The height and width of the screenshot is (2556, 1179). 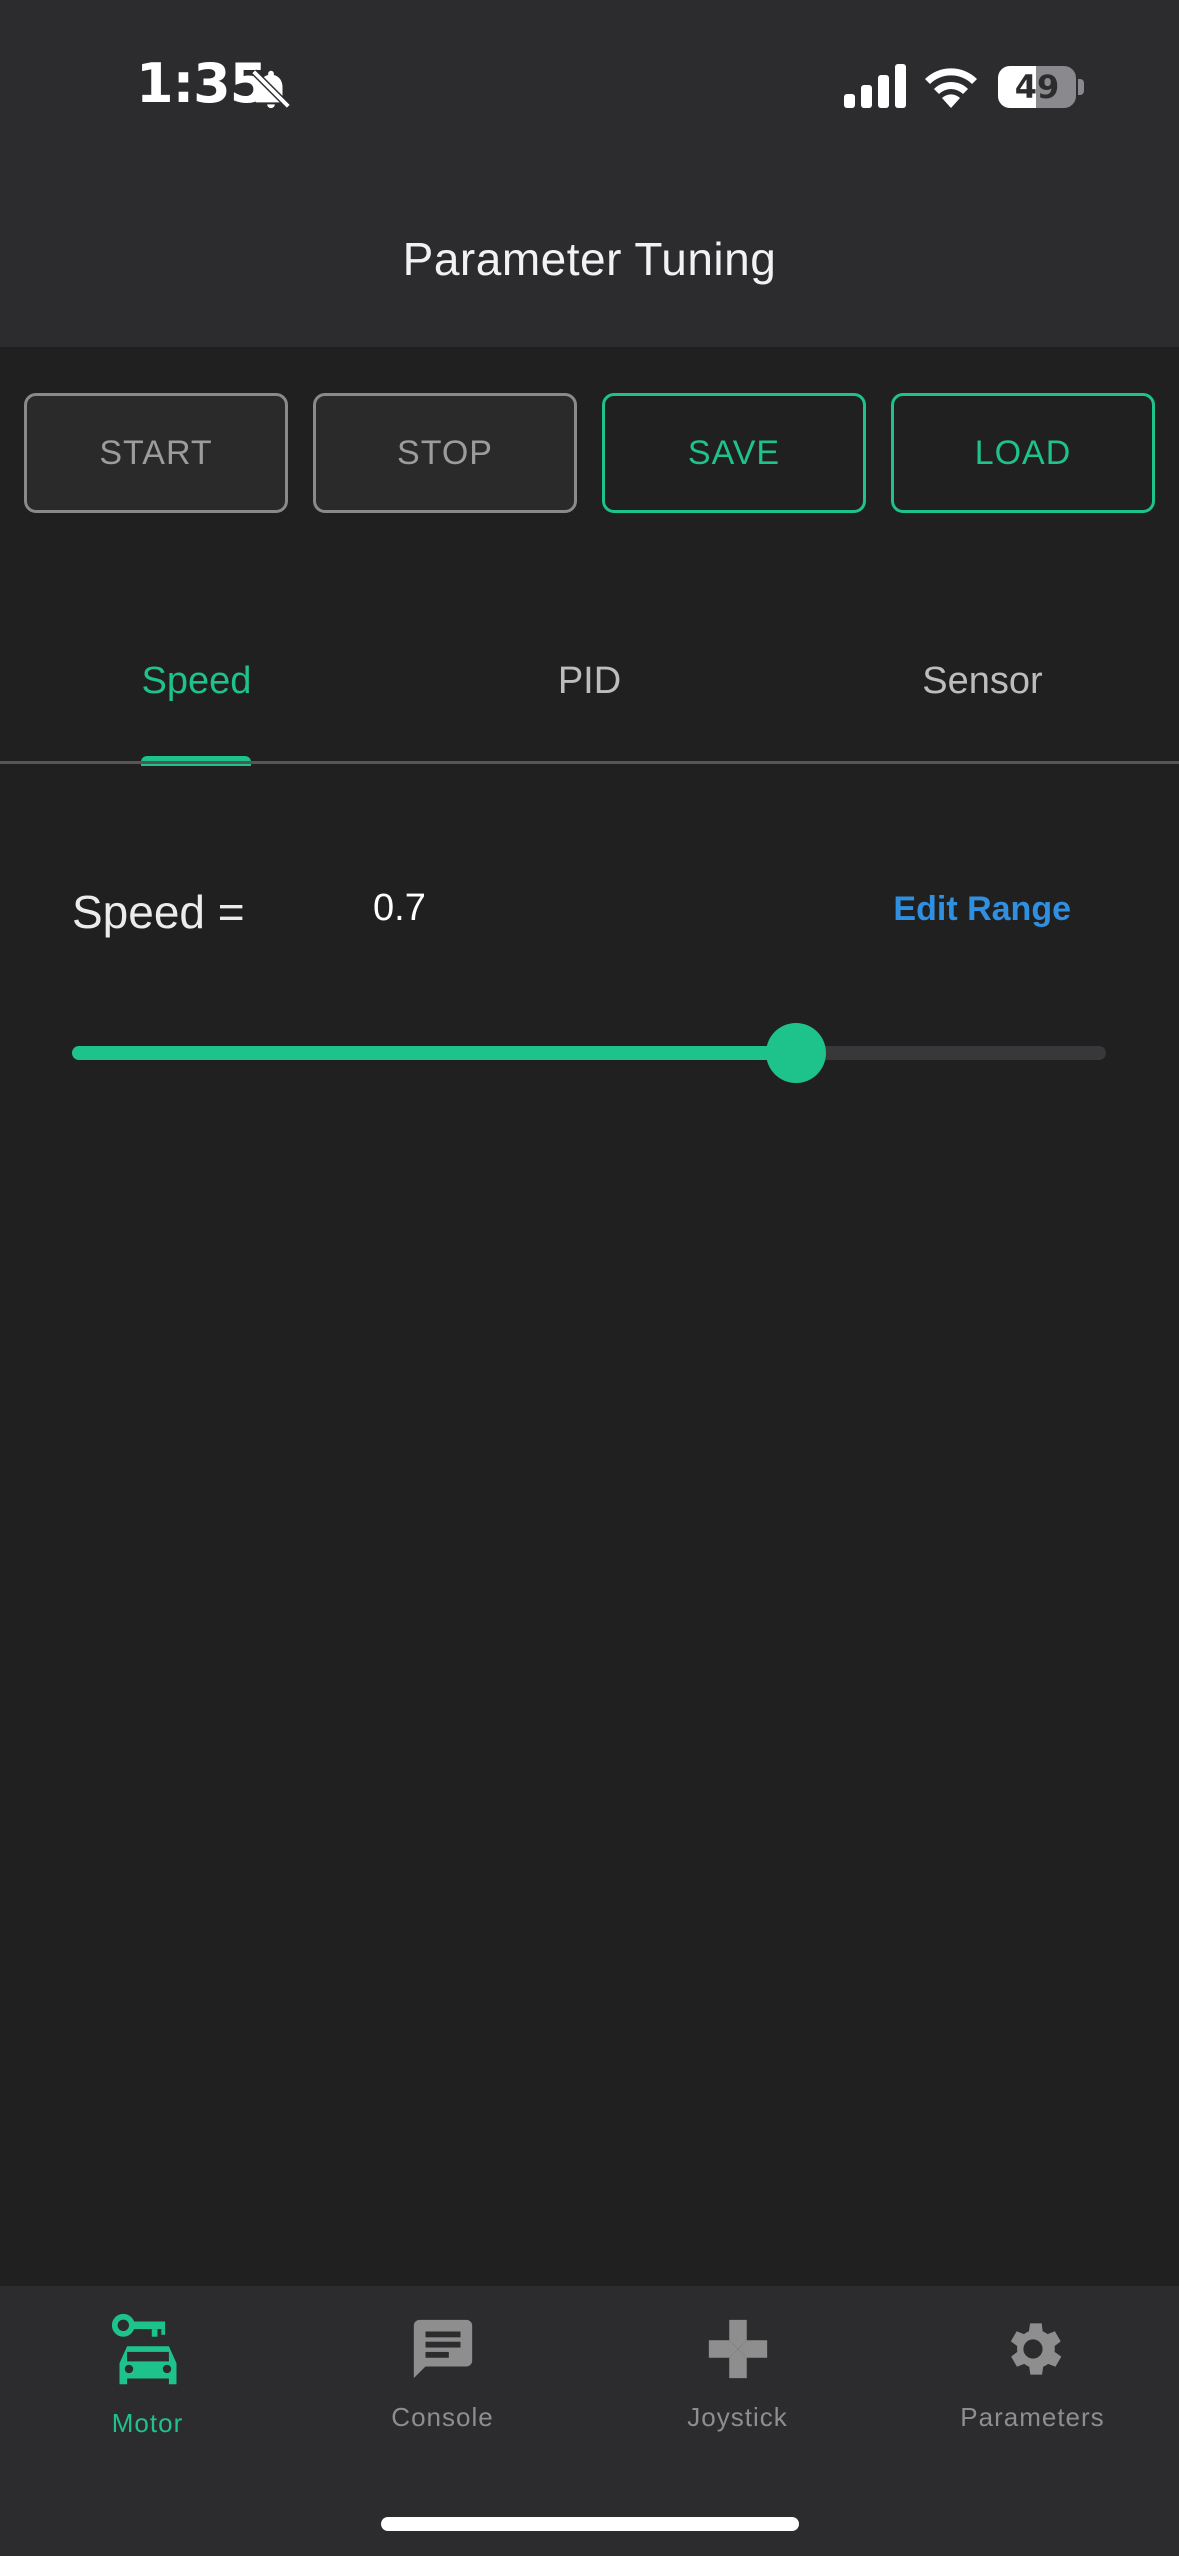 What do you see at coordinates (982, 681) in the screenshot?
I see `tab-sensor: Sensor` at bounding box center [982, 681].